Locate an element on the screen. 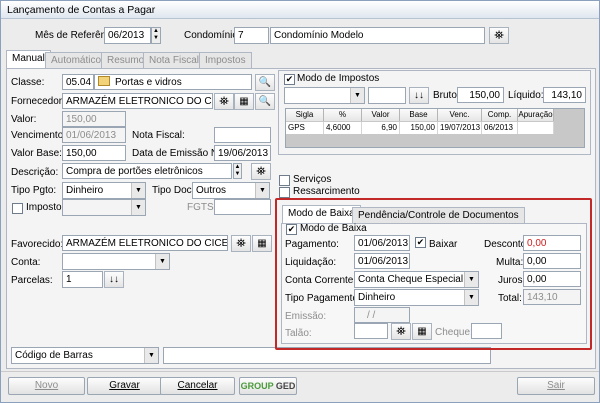 The width and height of the screenshot is (600, 403). tab-automatico: Automático is located at coordinates (76, 60).